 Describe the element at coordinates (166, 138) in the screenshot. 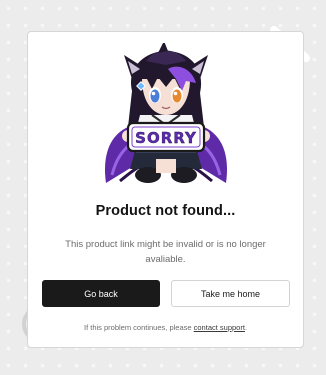

I see `sorry-sign-text: SORRY` at that location.